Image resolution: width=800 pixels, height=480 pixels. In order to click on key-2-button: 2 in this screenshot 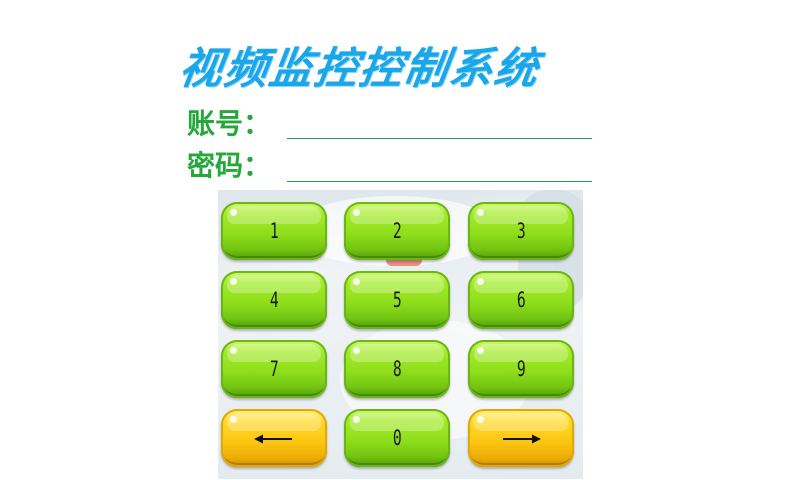, I will do `click(397, 231)`.